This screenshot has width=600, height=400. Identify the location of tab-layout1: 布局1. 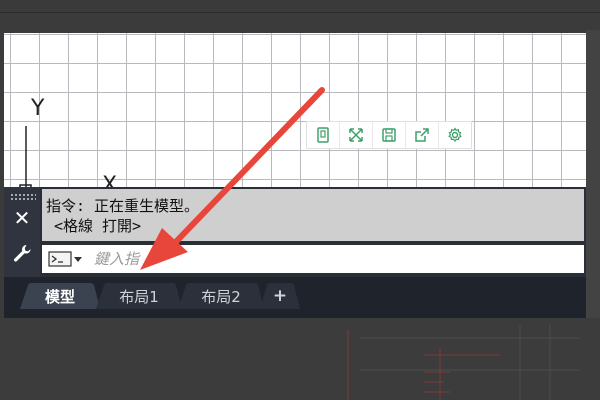
(139, 296).